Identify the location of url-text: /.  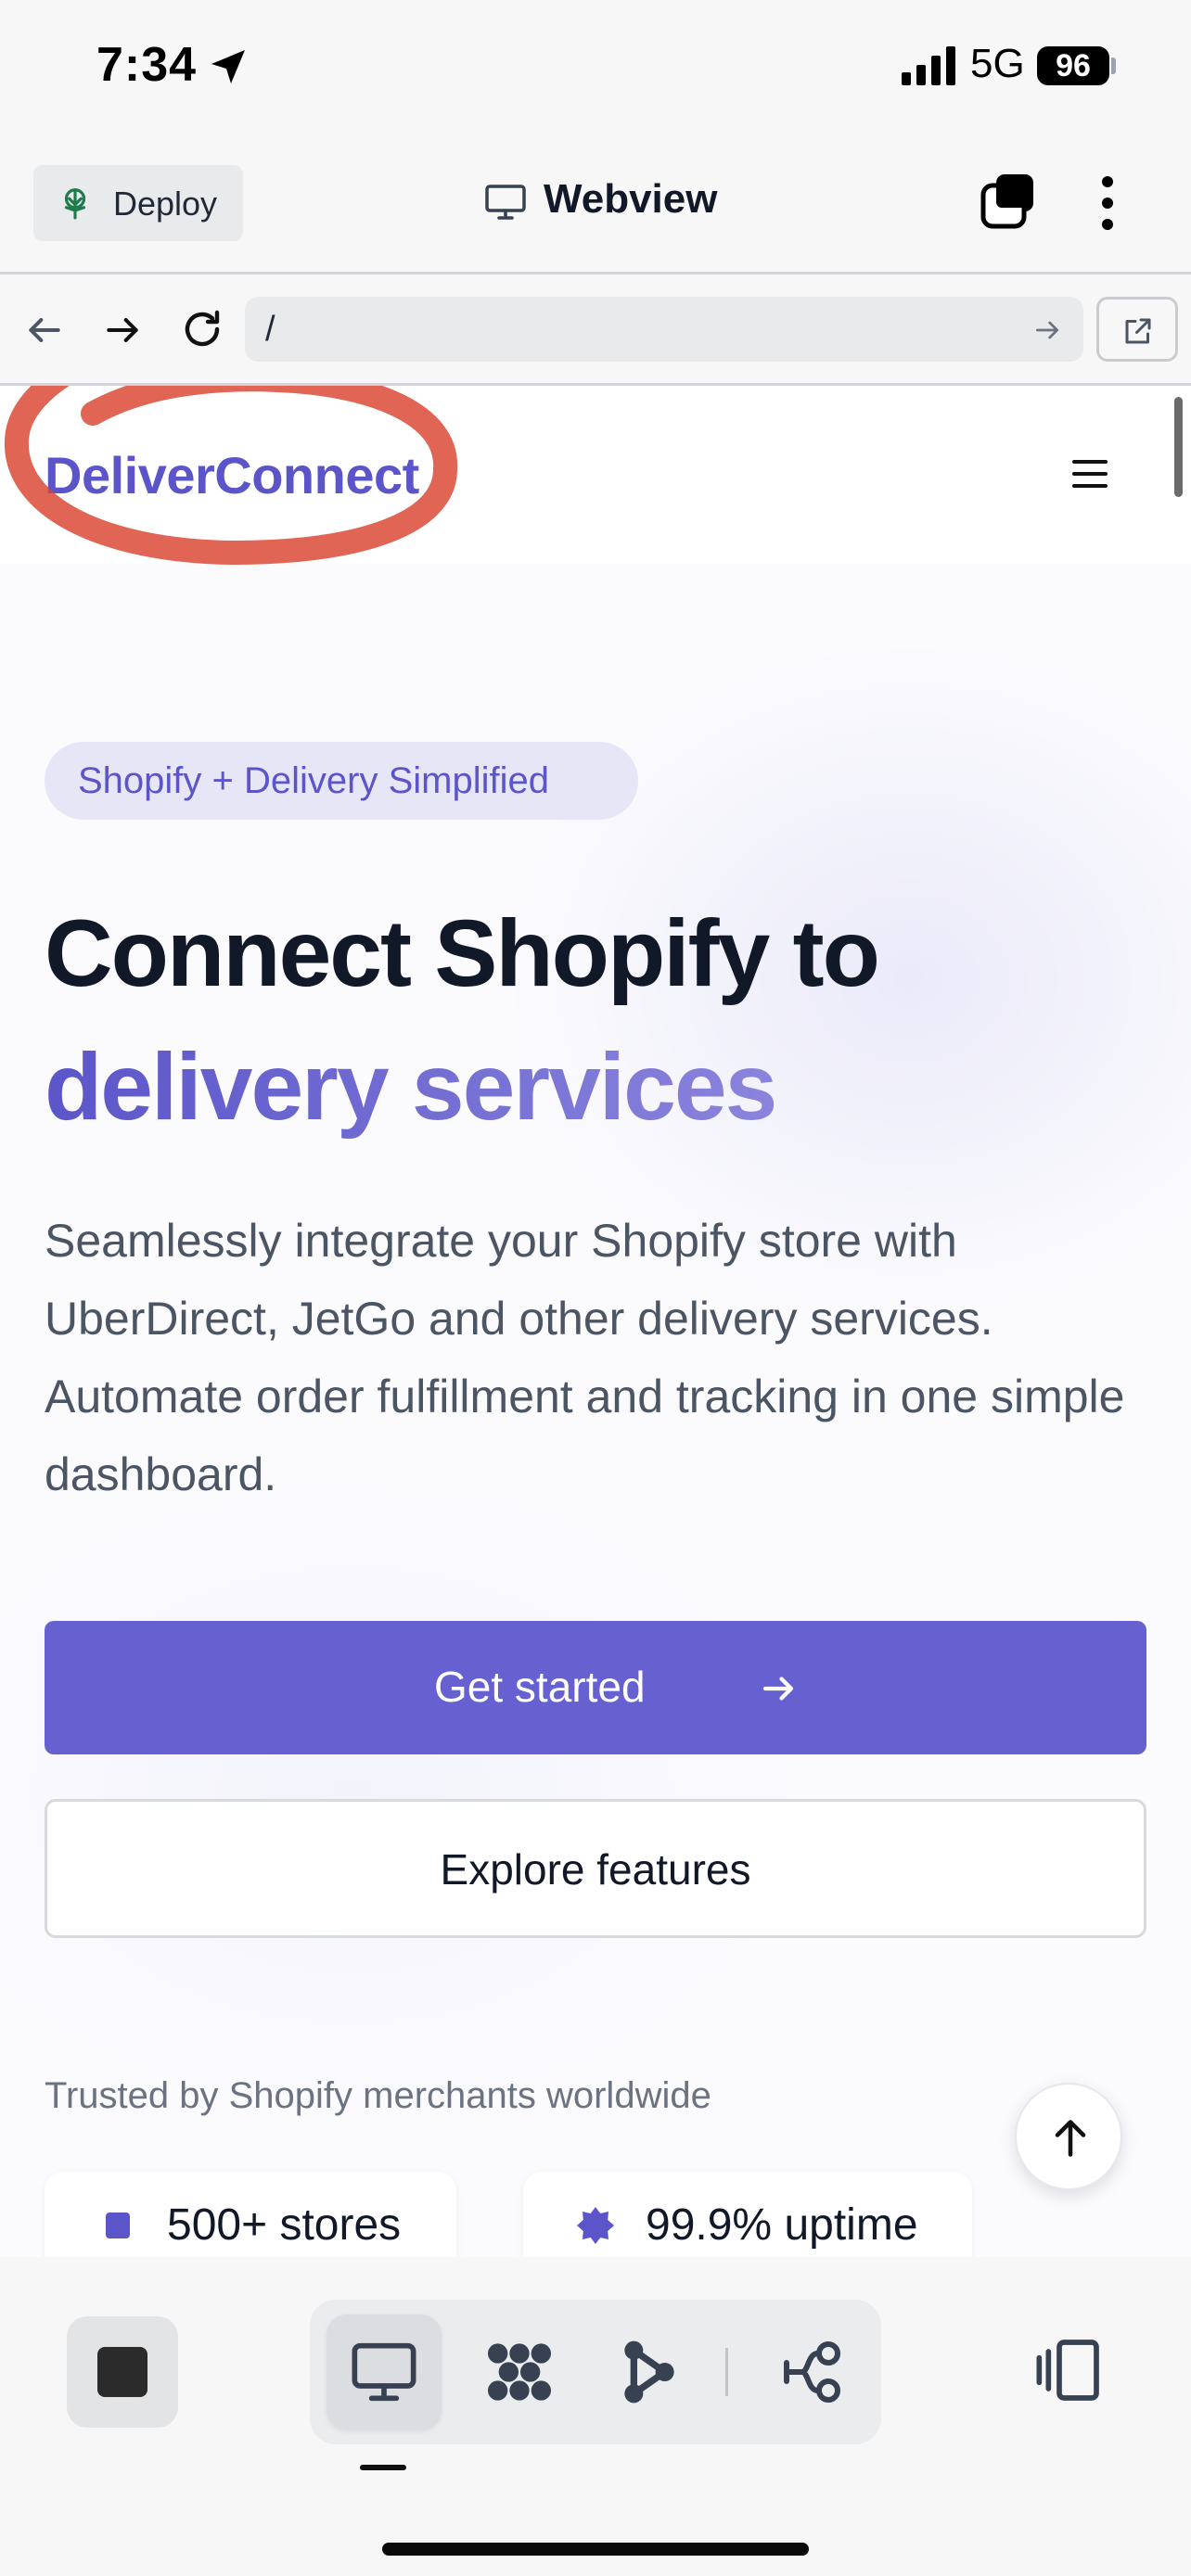
(270, 329).